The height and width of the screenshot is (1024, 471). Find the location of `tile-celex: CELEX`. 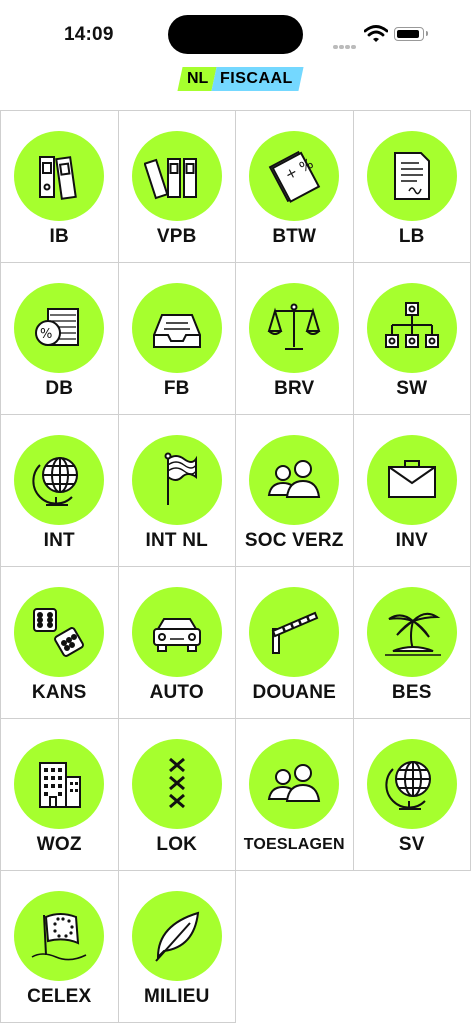

tile-celex: CELEX is located at coordinates (60, 947).